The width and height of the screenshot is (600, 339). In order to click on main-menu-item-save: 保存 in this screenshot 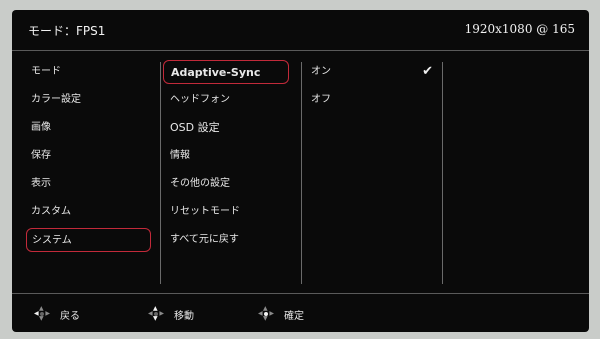, I will do `click(91, 156)`.